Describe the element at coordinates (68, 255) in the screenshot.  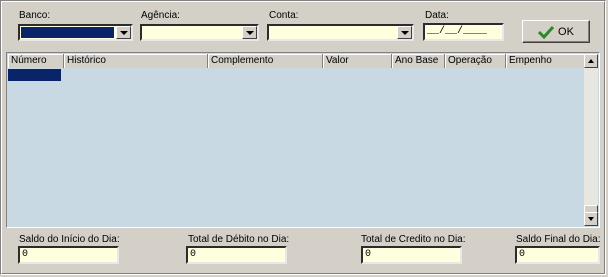
I see `saldo-inicio-field: 0` at that location.